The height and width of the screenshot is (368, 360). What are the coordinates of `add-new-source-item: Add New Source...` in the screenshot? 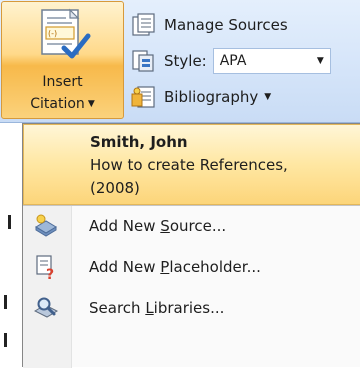 It's located at (191, 226).